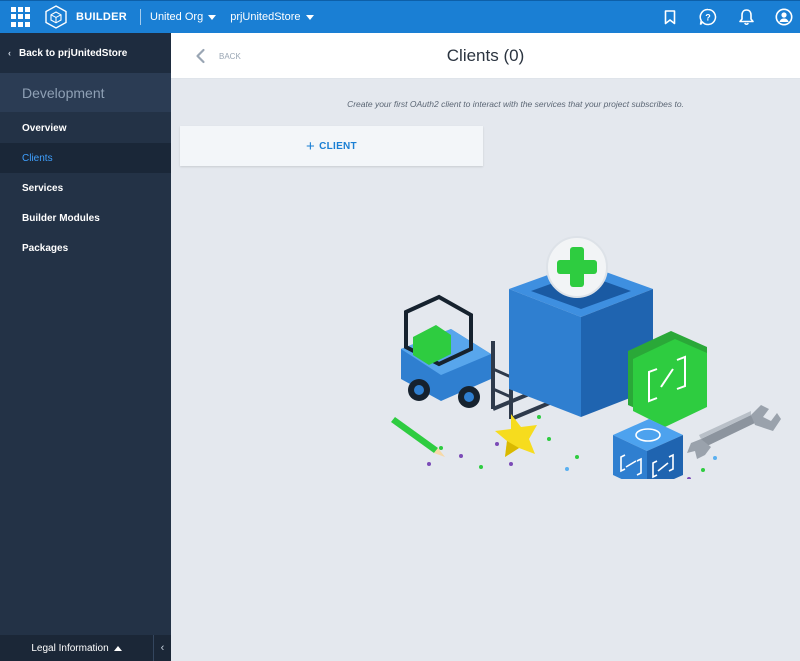 This screenshot has width=800, height=661. What do you see at coordinates (101, 17) in the screenshot?
I see `brand-name: BUILDER` at bounding box center [101, 17].